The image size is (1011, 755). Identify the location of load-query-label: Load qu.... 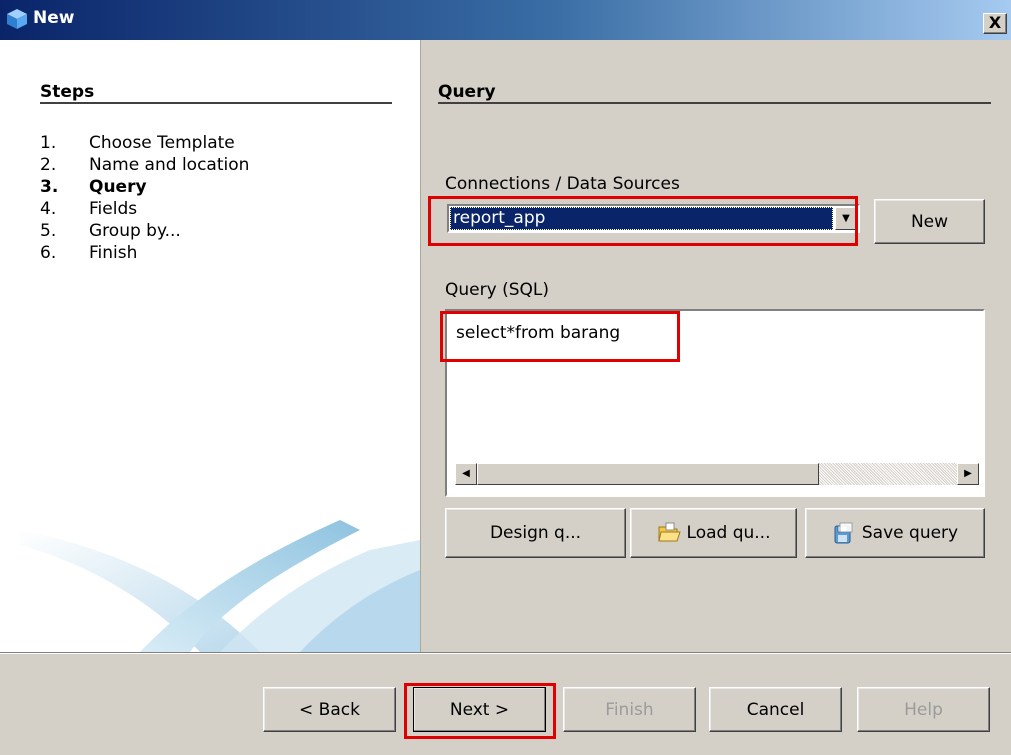
(728, 533).